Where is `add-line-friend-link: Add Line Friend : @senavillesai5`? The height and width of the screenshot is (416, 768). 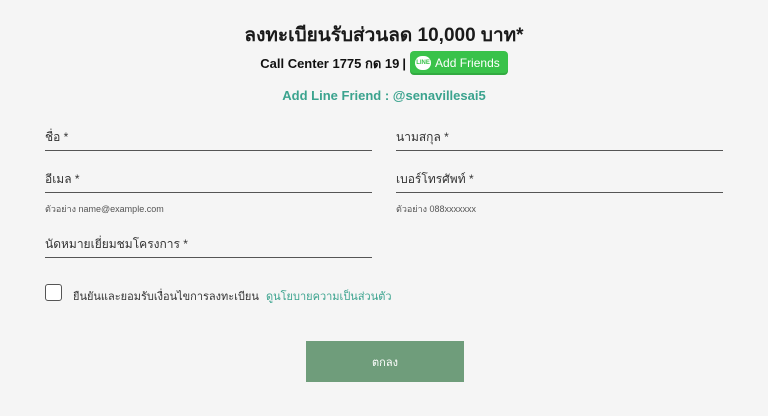
add-line-friend-link: Add Line Friend : @senavillesai5 is located at coordinates (384, 95).